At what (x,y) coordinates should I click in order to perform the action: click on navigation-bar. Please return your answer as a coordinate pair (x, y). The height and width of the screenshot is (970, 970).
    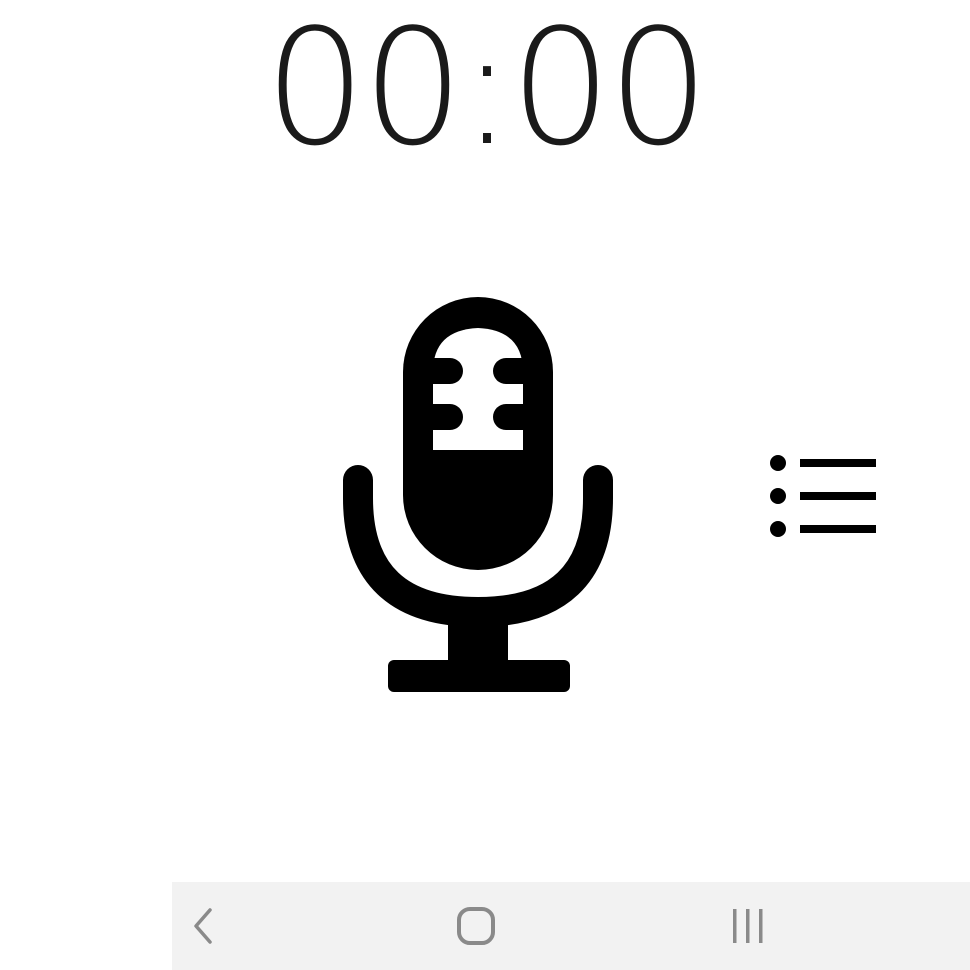
    Looking at the image, I should click on (571, 926).